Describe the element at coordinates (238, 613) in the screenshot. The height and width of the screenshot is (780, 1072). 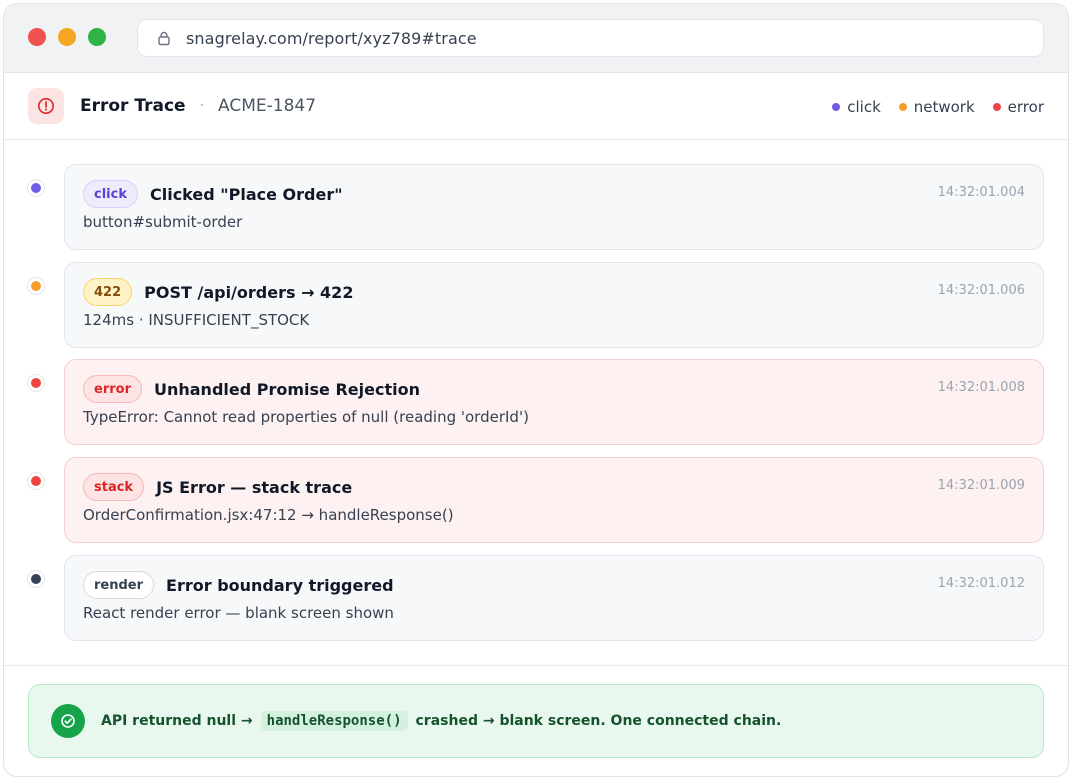
I see `event-detail: React render error — blank screen shown` at that location.